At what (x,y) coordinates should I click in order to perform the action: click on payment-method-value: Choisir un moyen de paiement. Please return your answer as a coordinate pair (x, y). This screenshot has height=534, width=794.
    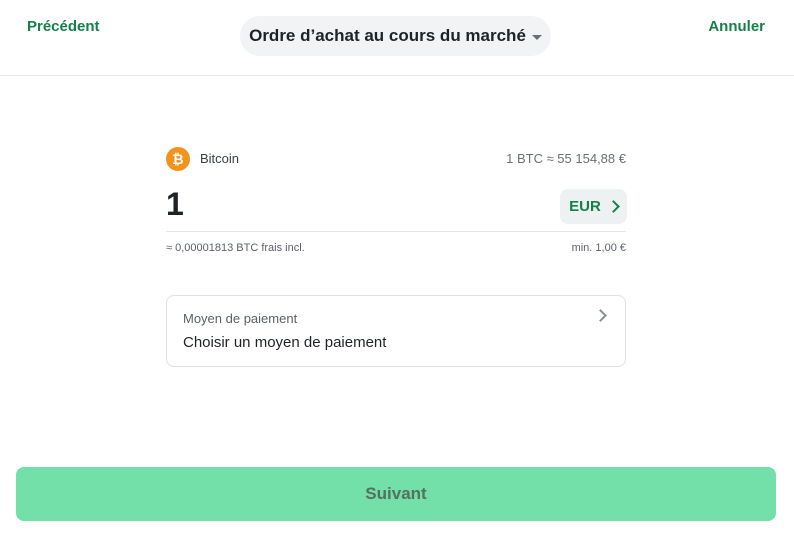
    Looking at the image, I should click on (285, 342).